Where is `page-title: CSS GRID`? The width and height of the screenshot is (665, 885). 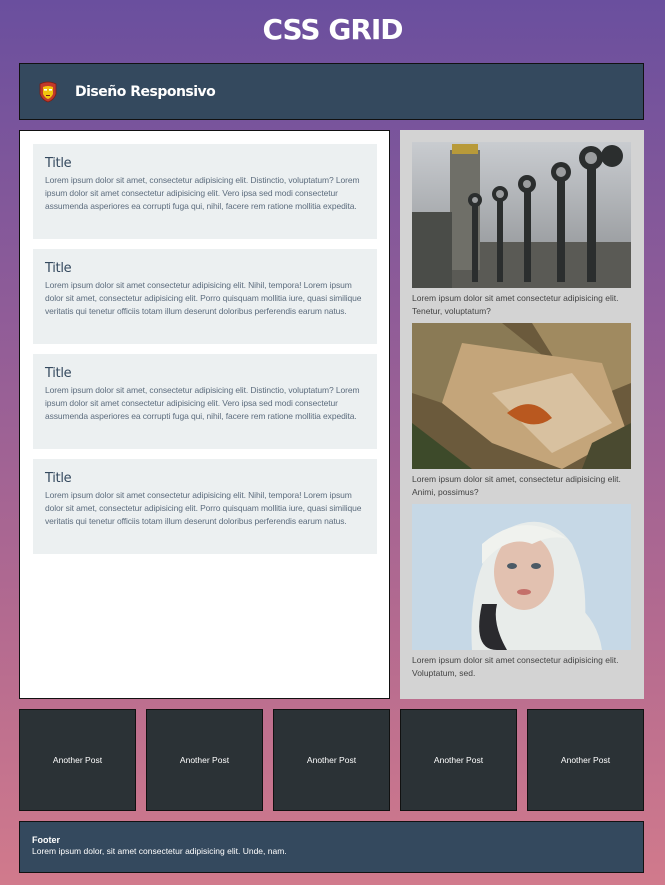
page-title: CSS GRID is located at coordinates (332, 29).